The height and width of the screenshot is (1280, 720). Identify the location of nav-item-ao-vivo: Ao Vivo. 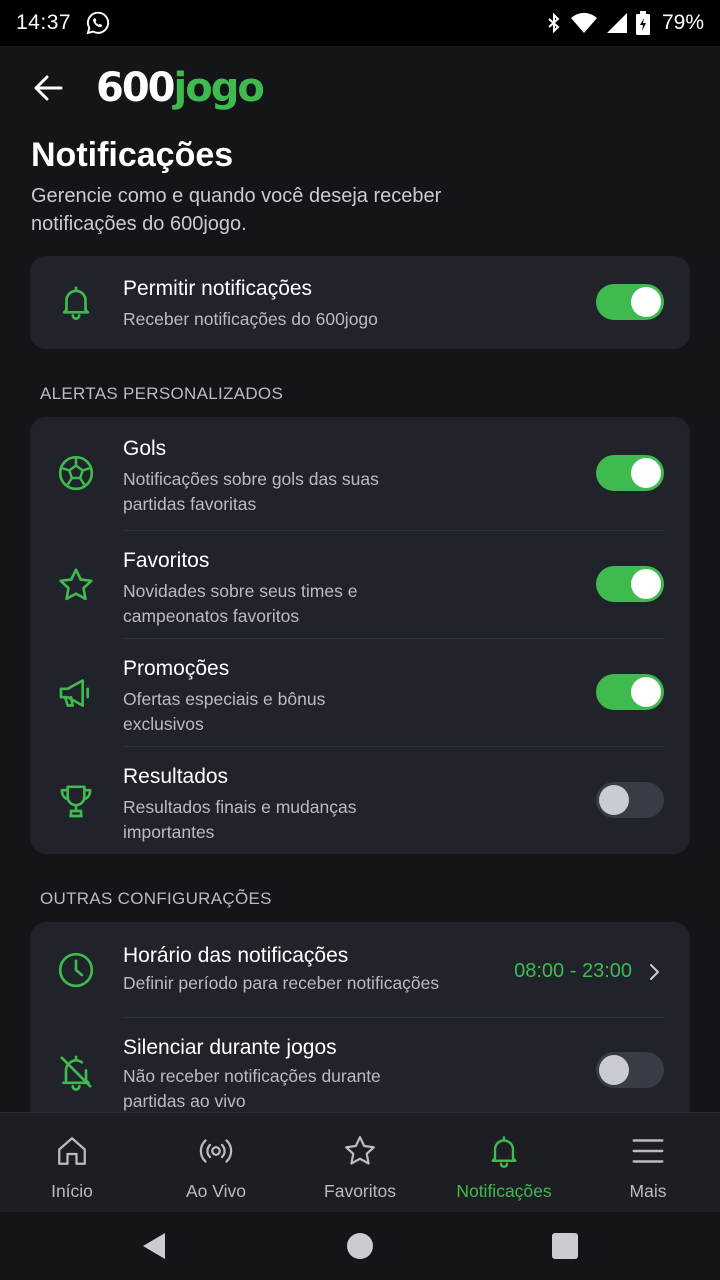
(216, 1162).